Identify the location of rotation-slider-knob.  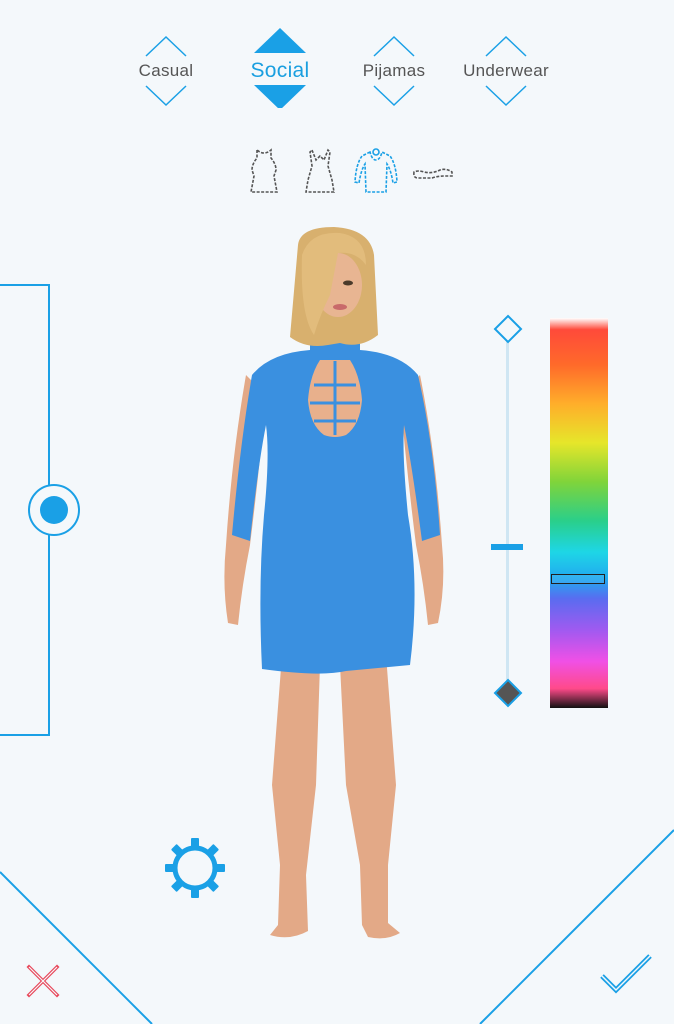
(54, 510).